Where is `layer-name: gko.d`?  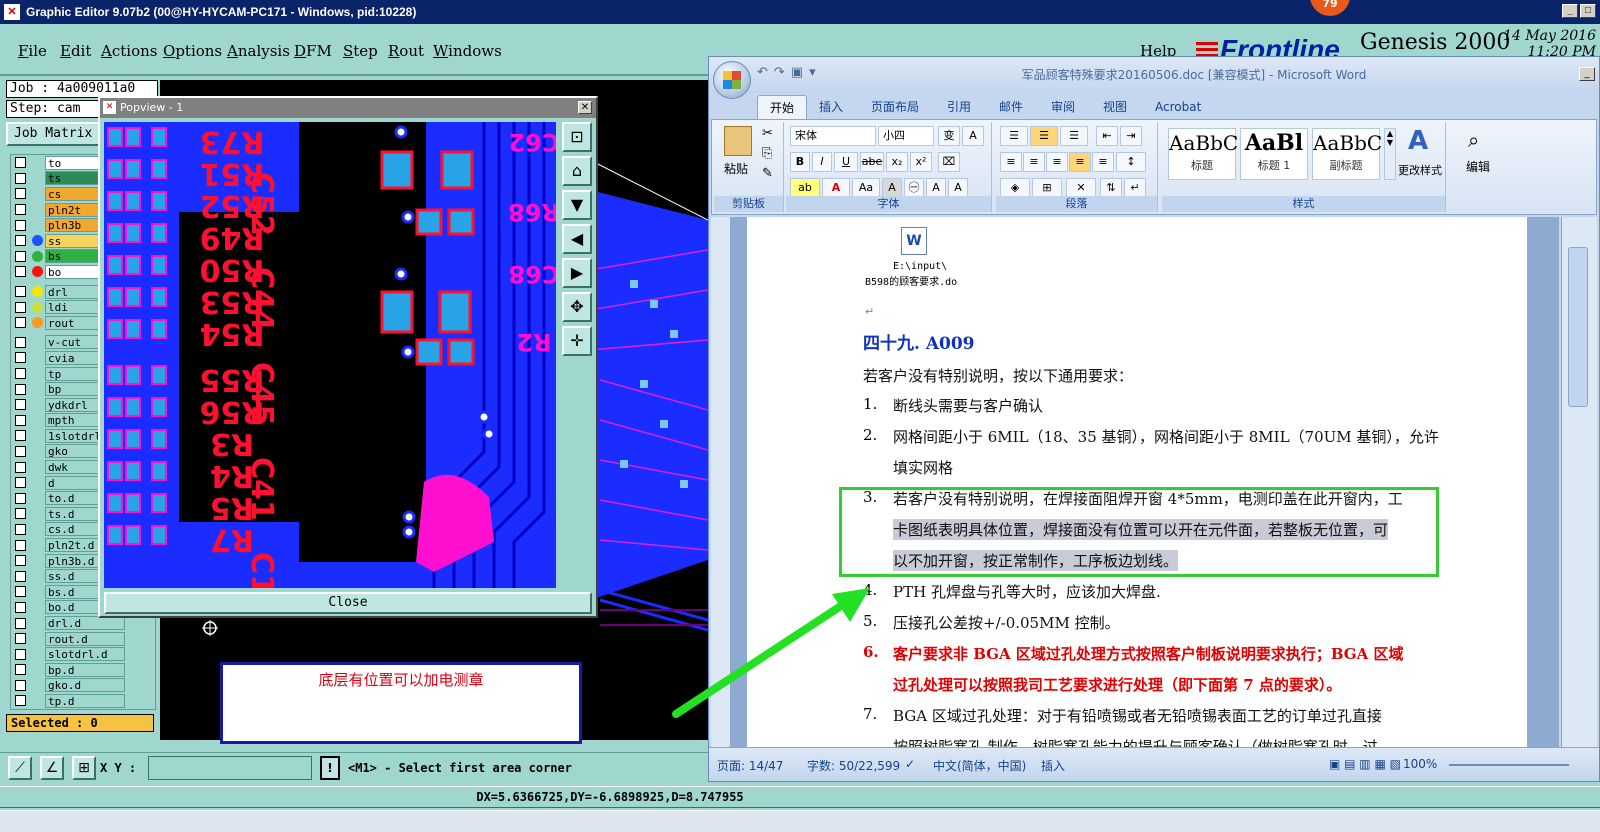 layer-name: gko.d is located at coordinates (85, 685).